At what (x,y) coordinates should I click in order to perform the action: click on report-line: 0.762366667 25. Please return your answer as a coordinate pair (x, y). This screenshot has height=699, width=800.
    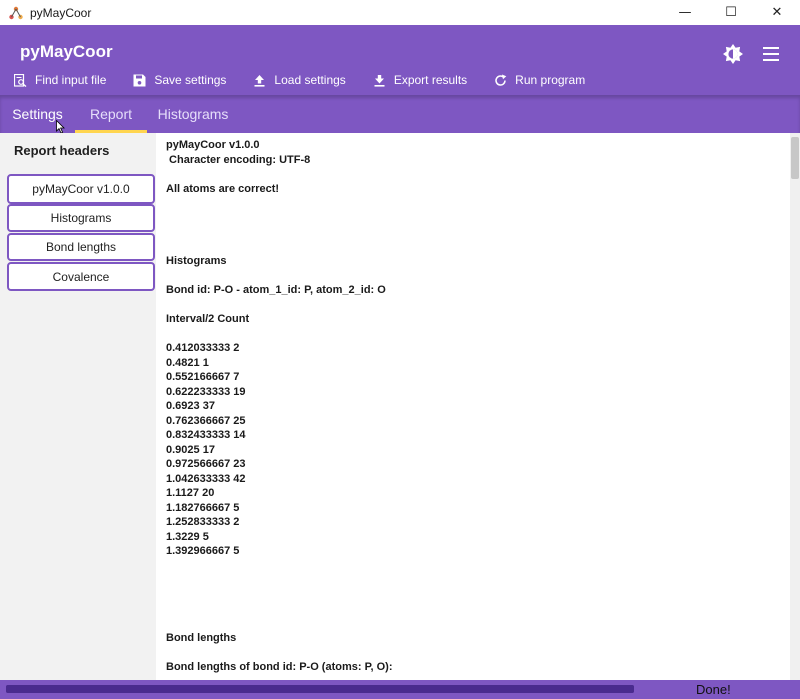
    Looking at the image, I should click on (206, 420).